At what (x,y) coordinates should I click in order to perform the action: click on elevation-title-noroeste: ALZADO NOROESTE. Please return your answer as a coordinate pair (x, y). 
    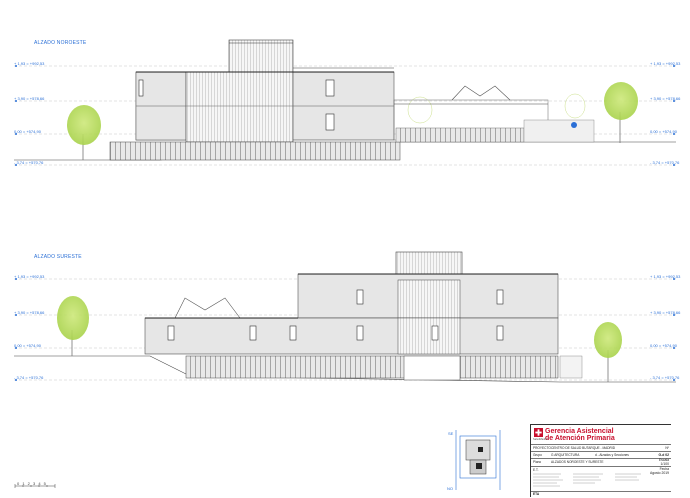
    Looking at the image, I should click on (60, 43).